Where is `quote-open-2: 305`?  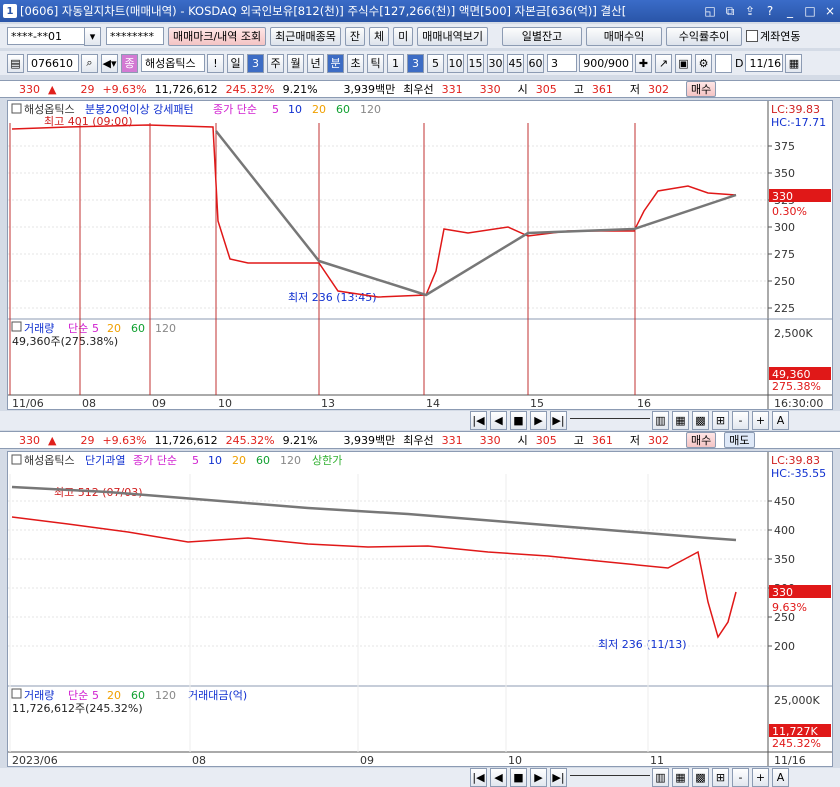
quote-open-2: 305 is located at coordinates (546, 440).